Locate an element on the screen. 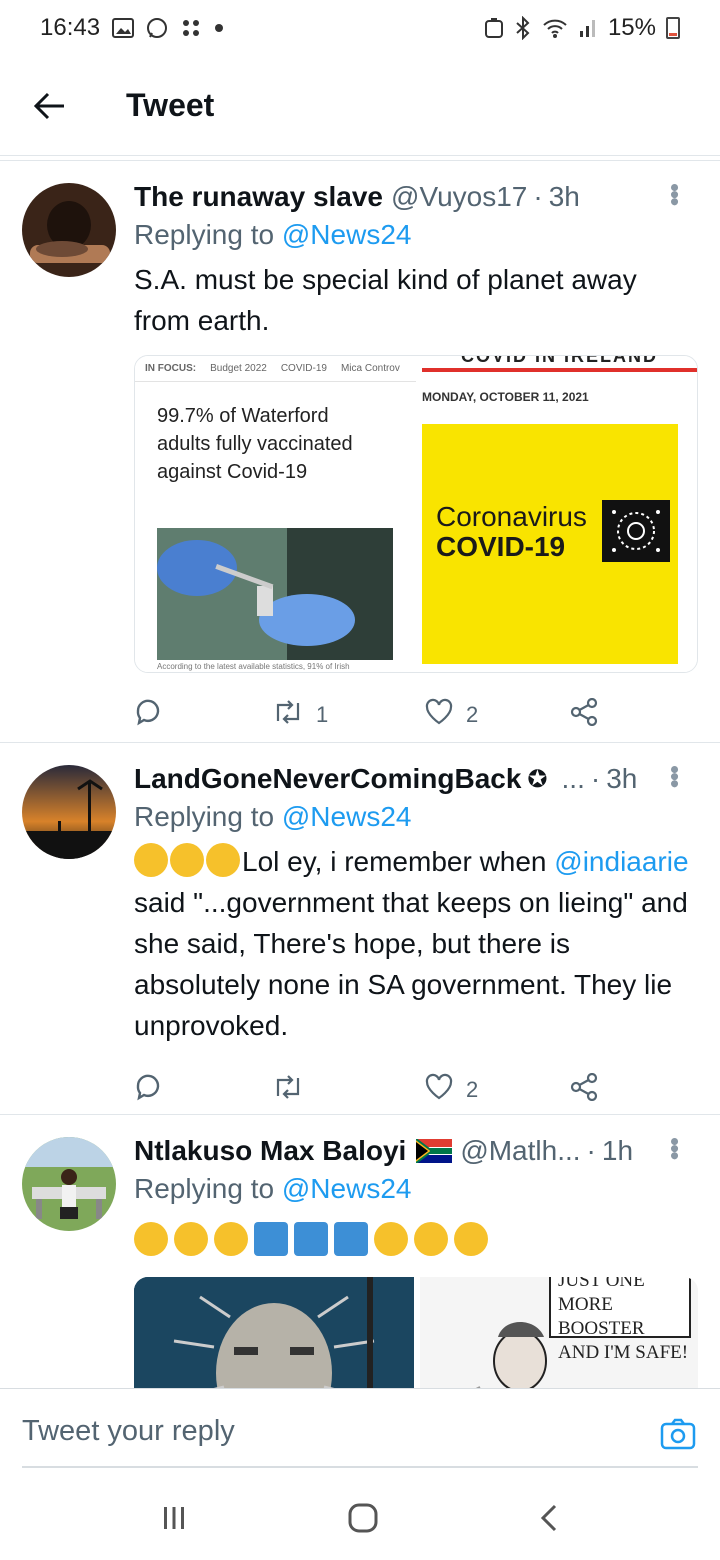  battery-icon is located at coordinates (673, 28).